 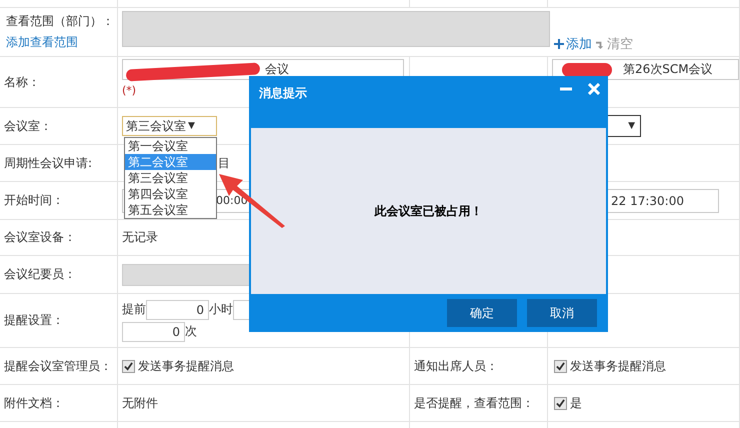 What do you see at coordinates (224, 163) in the screenshot?
I see `option-text: 目` at bounding box center [224, 163].